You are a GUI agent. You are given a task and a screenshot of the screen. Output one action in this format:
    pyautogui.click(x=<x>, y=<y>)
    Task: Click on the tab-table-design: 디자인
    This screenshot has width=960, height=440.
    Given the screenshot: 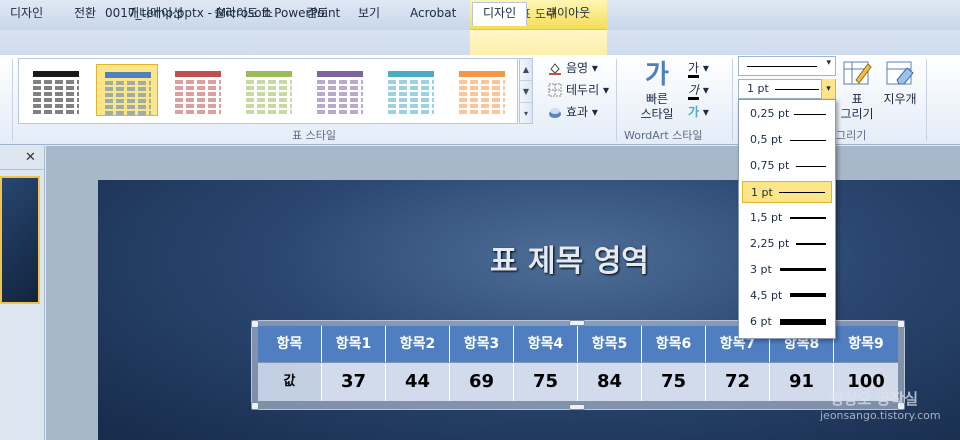 What is the action you would take?
    pyautogui.click(x=500, y=14)
    